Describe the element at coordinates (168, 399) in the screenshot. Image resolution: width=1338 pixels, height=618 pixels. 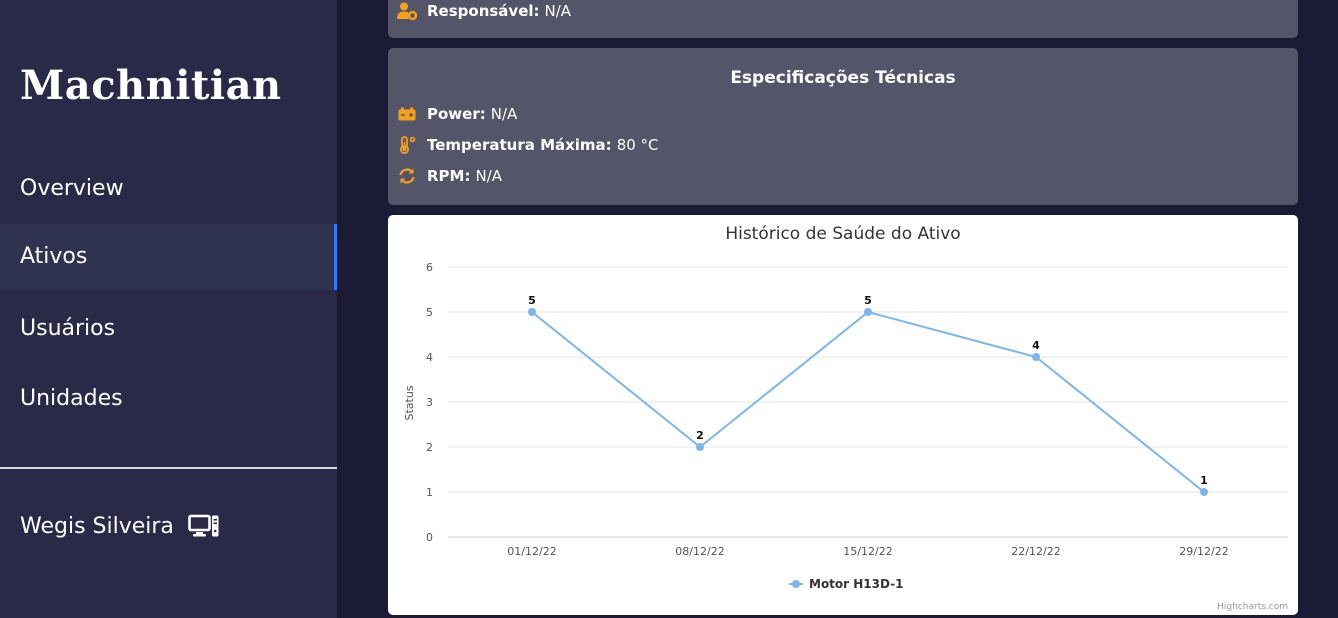
I see `nav-item-unidades: Unidades` at that location.